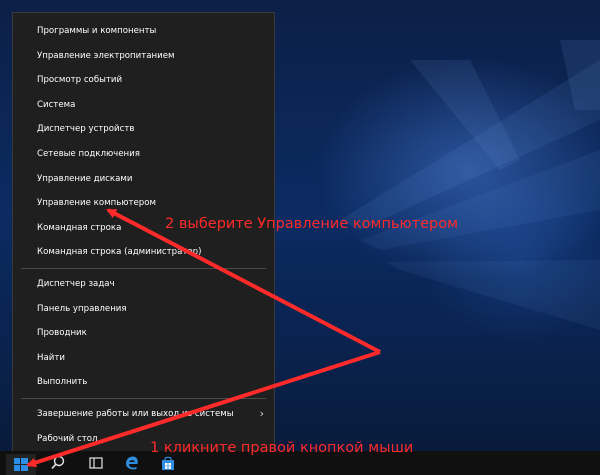  What do you see at coordinates (143, 358) in the screenshot?
I see `menu-item-search: Найти` at bounding box center [143, 358].